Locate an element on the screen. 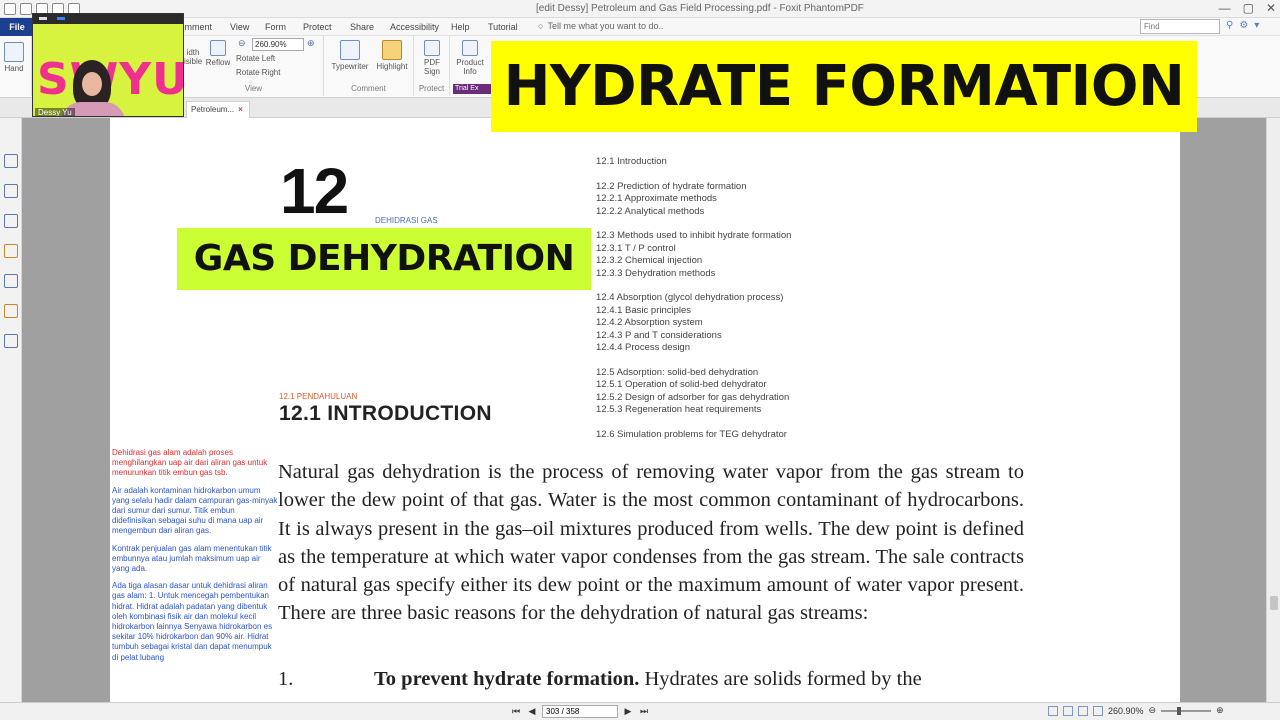 The height and width of the screenshot is (720, 1280). signature-icon is located at coordinates (11, 341).